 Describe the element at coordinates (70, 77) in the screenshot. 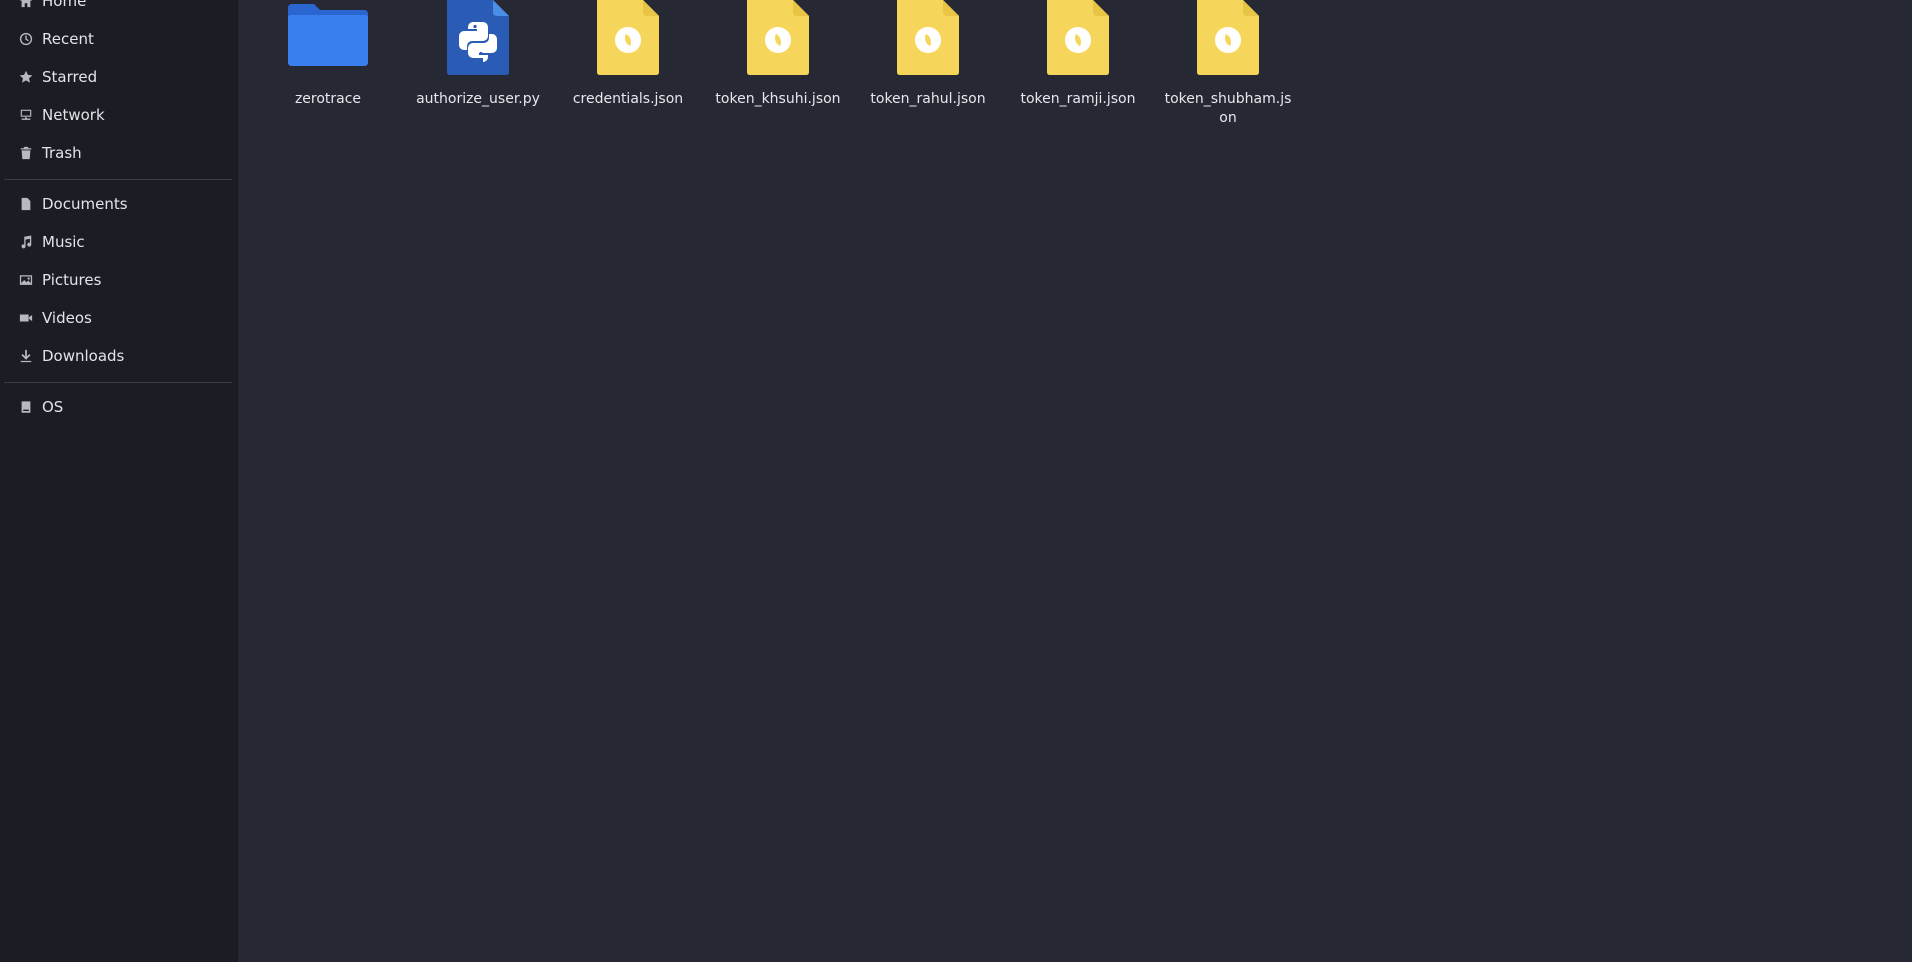

I see `sidebar-item-label: Starred` at that location.